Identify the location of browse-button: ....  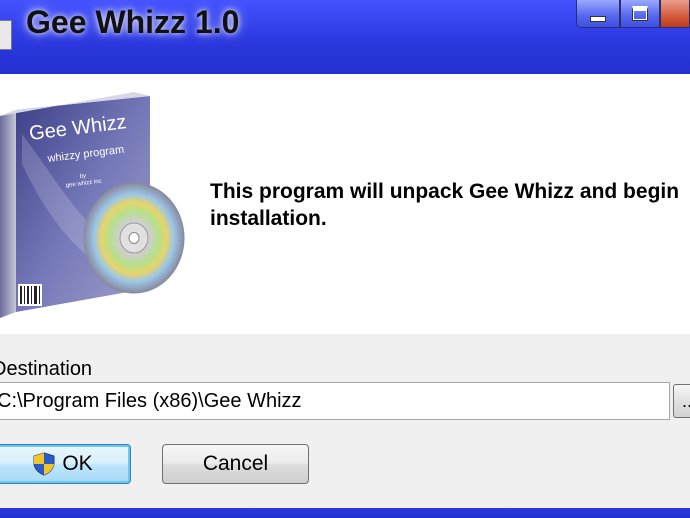
(681, 401).